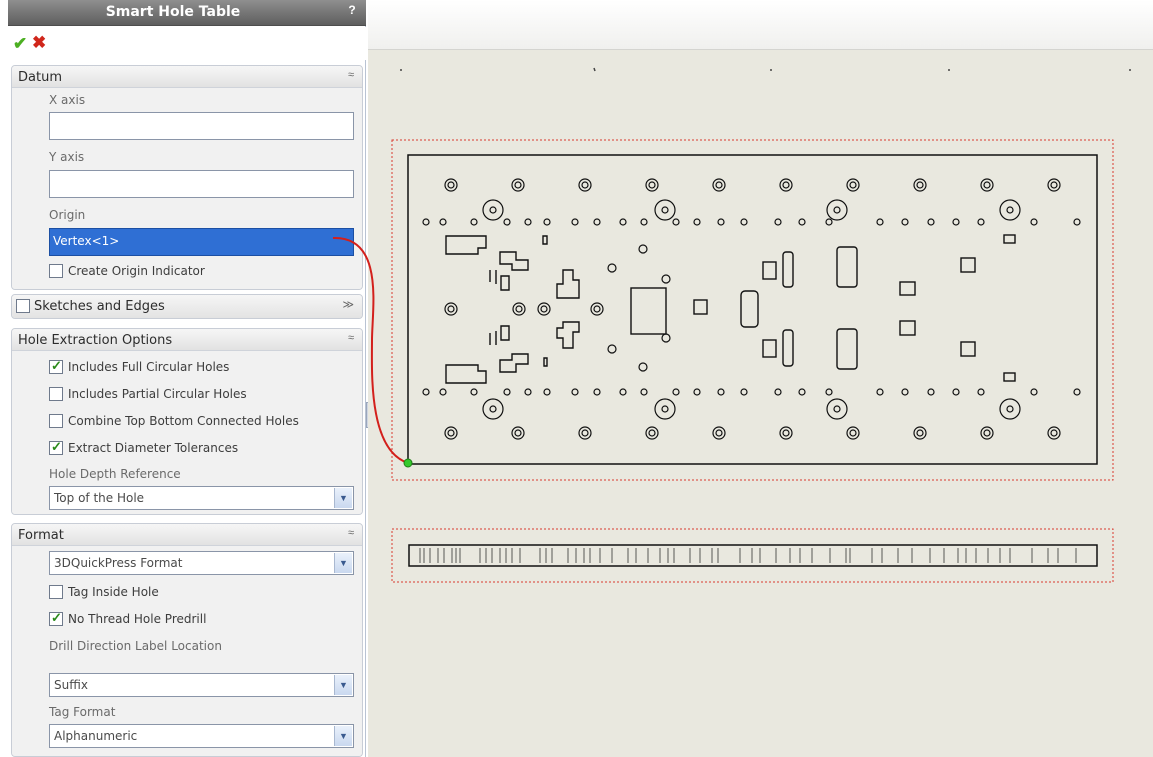  I want to click on cutout-shapes, so click(730, 309).